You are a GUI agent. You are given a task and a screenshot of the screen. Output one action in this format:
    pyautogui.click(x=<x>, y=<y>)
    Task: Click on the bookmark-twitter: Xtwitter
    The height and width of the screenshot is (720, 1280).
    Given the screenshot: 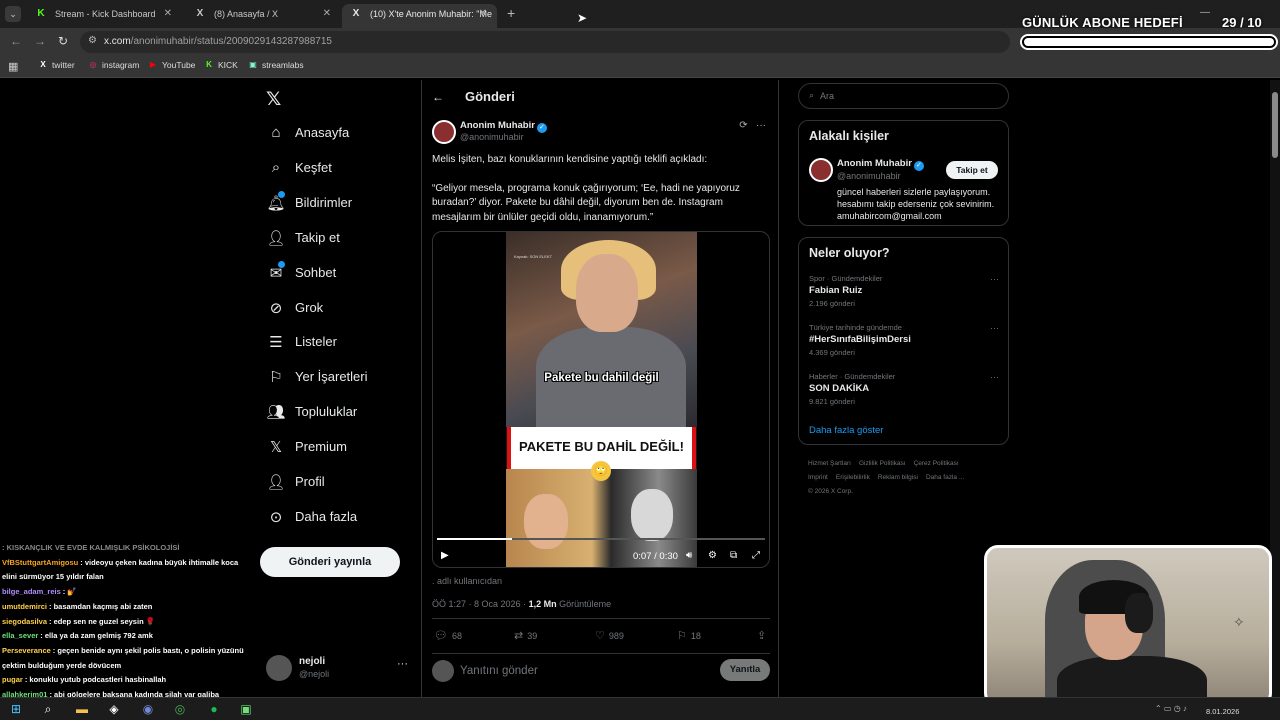 What is the action you would take?
    pyautogui.click(x=56, y=65)
    